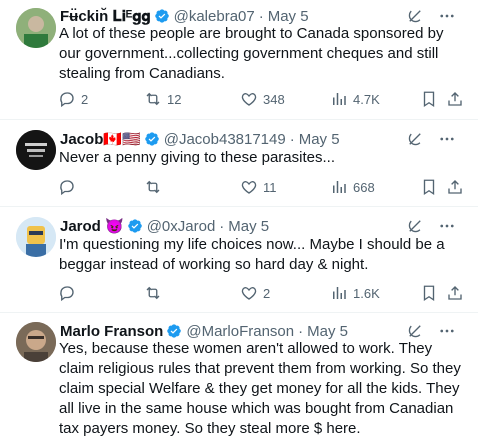 This screenshot has height=439, width=478. What do you see at coordinates (274, 99) in the screenshot?
I see `like-count: 348` at bounding box center [274, 99].